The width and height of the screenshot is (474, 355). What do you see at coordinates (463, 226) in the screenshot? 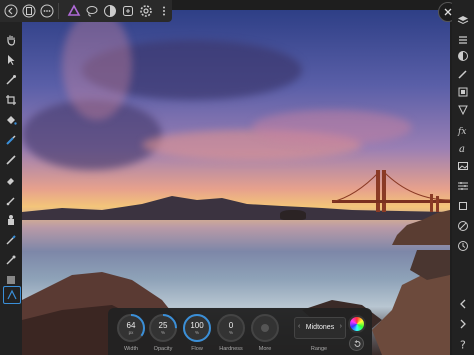
I see `navigator-icon` at bounding box center [463, 226].